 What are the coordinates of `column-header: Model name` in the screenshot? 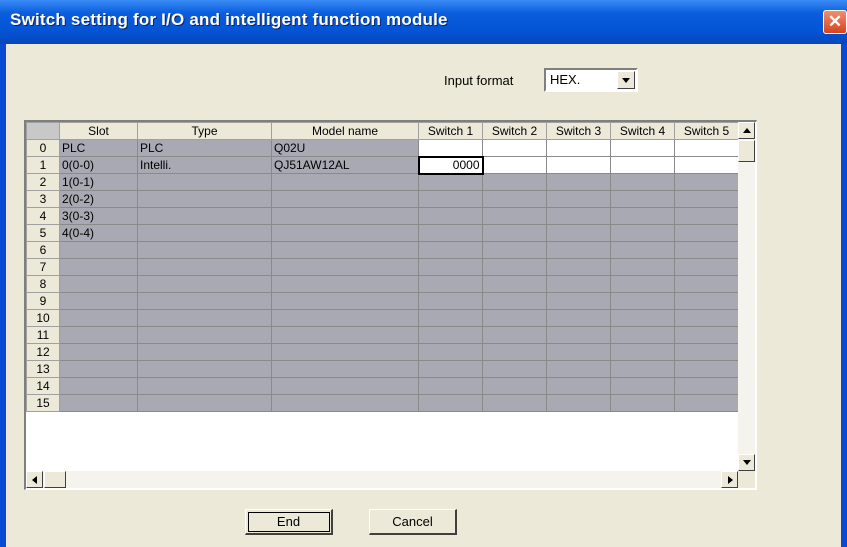 It's located at (345, 131).